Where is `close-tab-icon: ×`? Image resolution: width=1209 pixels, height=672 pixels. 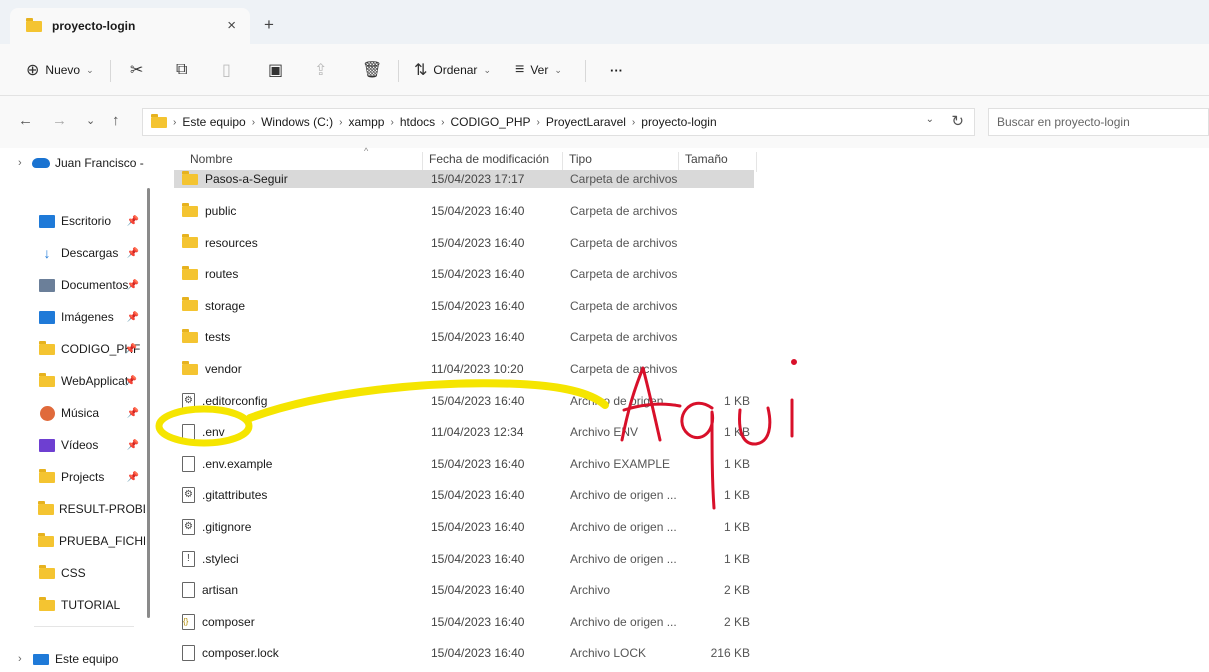 close-tab-icon: × is located at coordinates (231, 25).